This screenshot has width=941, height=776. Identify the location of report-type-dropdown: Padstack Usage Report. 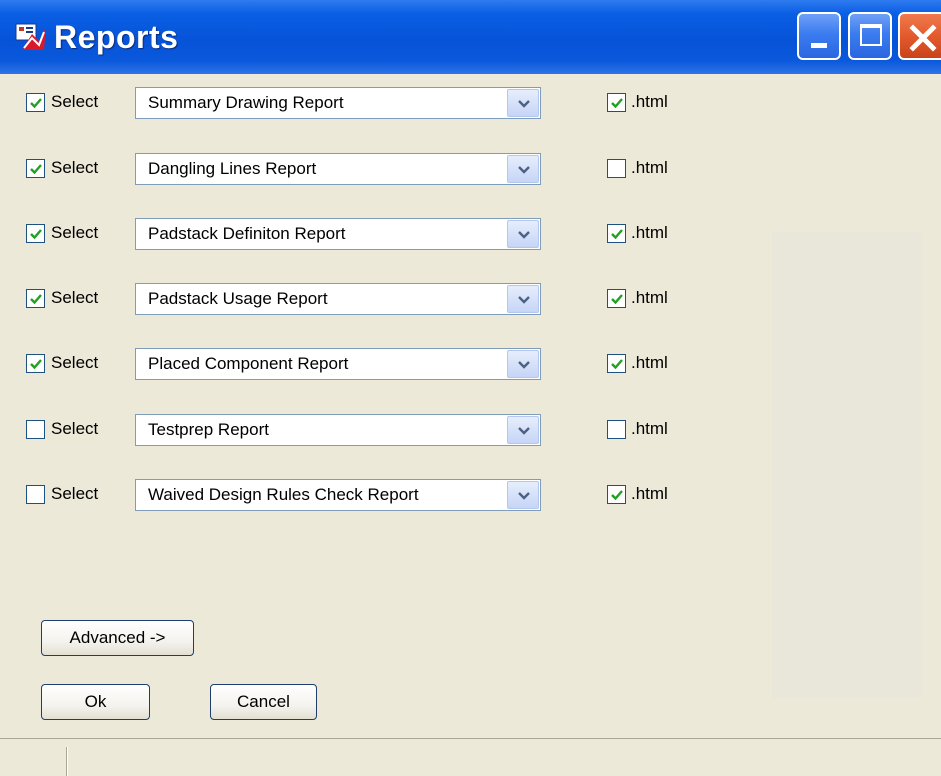
(338, 299).